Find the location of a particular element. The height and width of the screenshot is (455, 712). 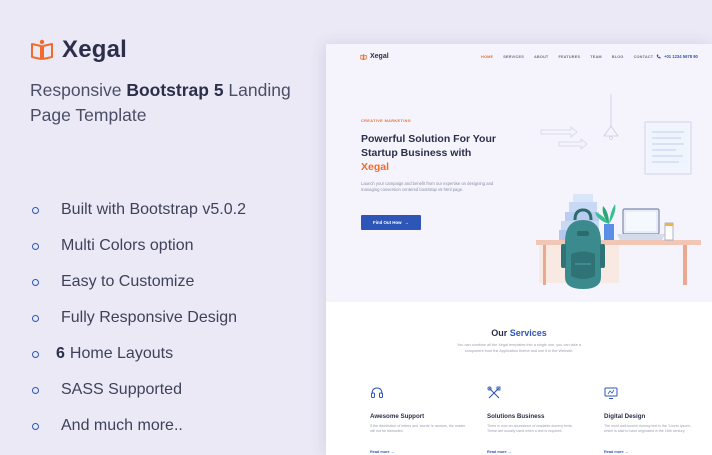

feature-item: Multi Colors option is located at coordinates (170, 246).